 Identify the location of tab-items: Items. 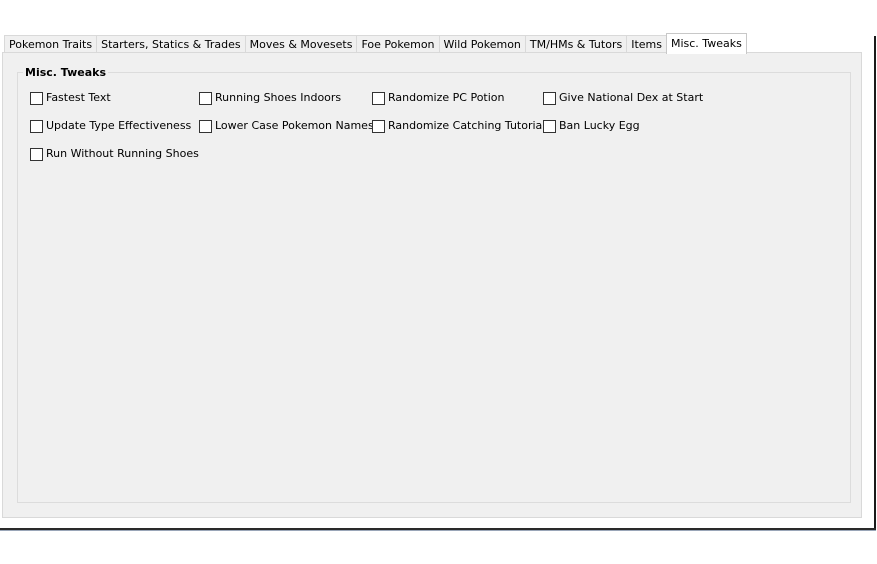
(646, 44).